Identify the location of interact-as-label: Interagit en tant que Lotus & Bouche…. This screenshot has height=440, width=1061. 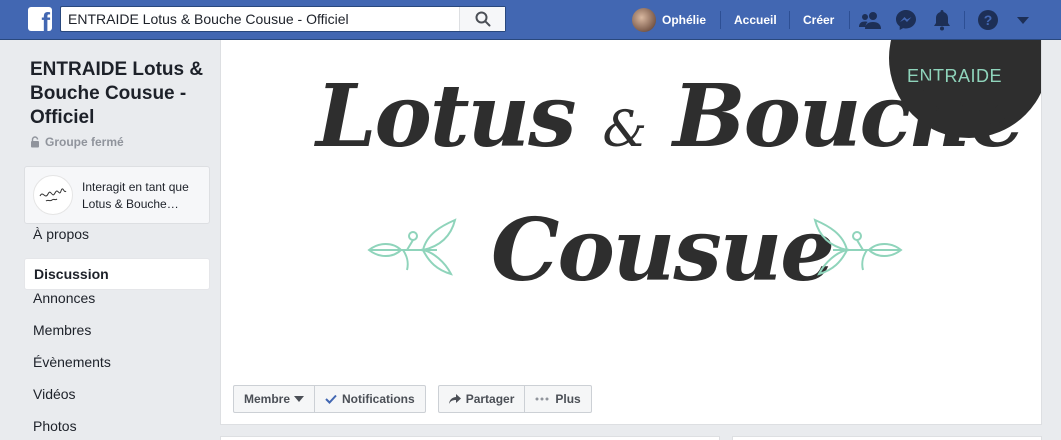
(135, 195).